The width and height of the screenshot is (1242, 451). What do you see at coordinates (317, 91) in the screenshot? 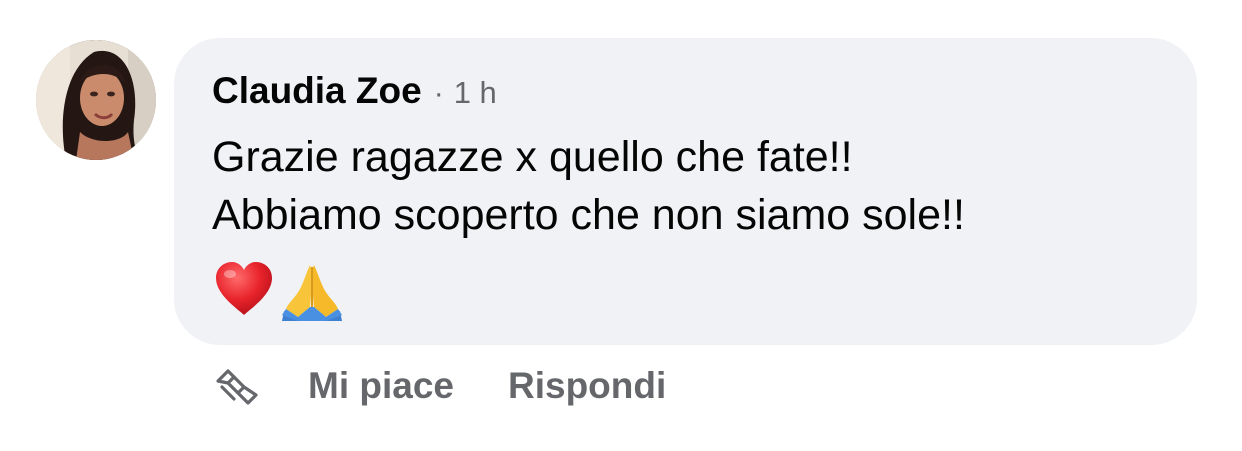
I see `author-name: Claudia Zoe` at bounding box center [317, 91].